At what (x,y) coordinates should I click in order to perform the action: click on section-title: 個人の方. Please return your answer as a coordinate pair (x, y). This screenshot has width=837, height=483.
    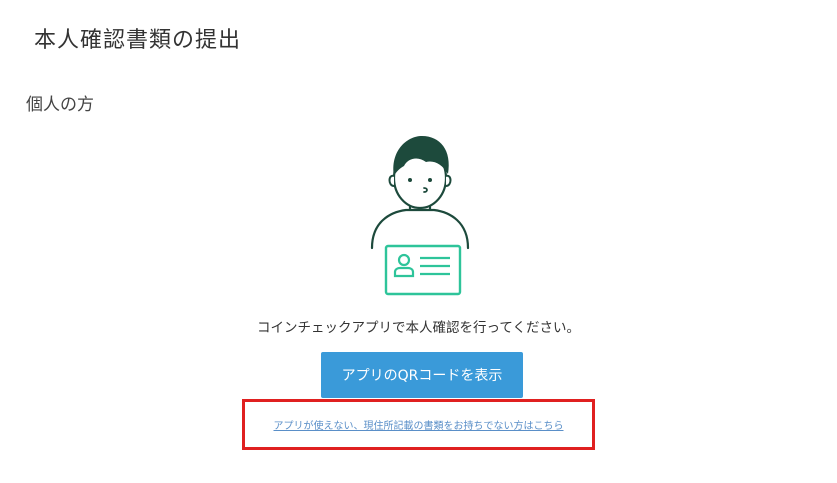
    Looking at the image, I should click on (60, 105).